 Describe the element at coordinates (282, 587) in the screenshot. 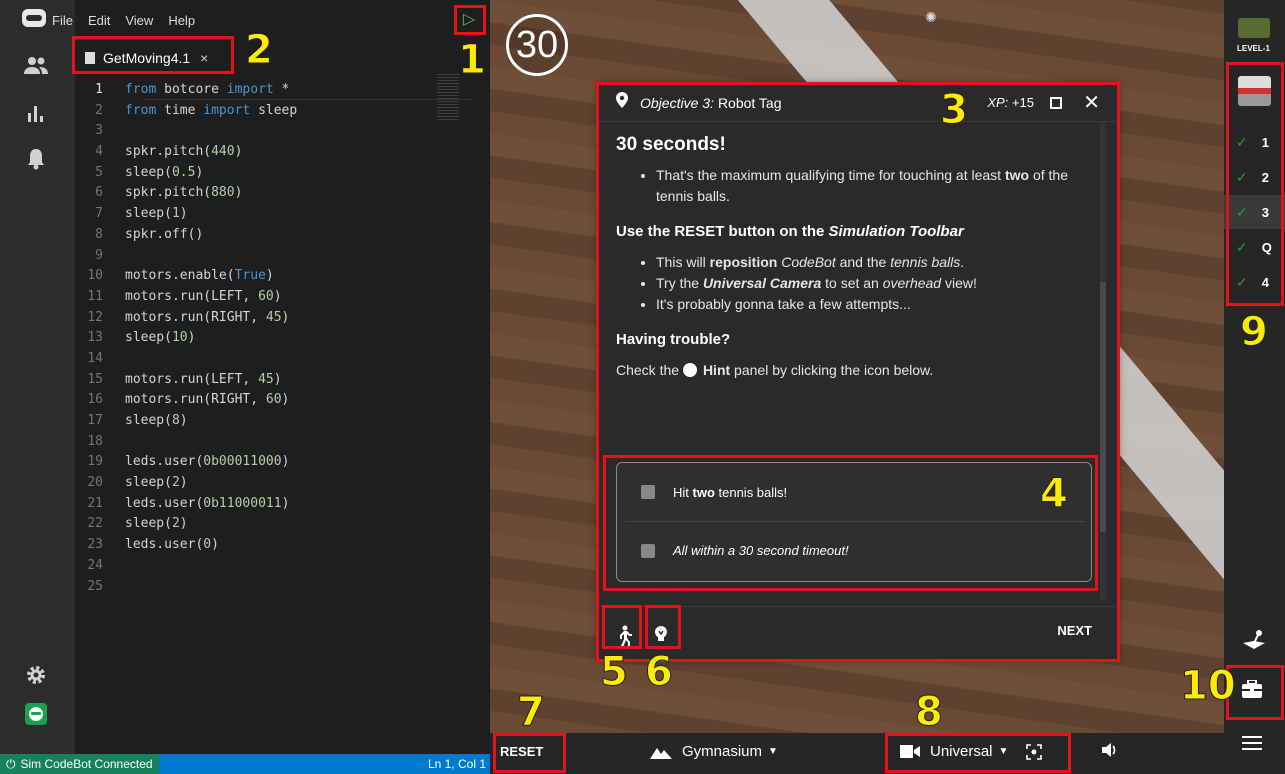

I see `code-line: 25` at that location.